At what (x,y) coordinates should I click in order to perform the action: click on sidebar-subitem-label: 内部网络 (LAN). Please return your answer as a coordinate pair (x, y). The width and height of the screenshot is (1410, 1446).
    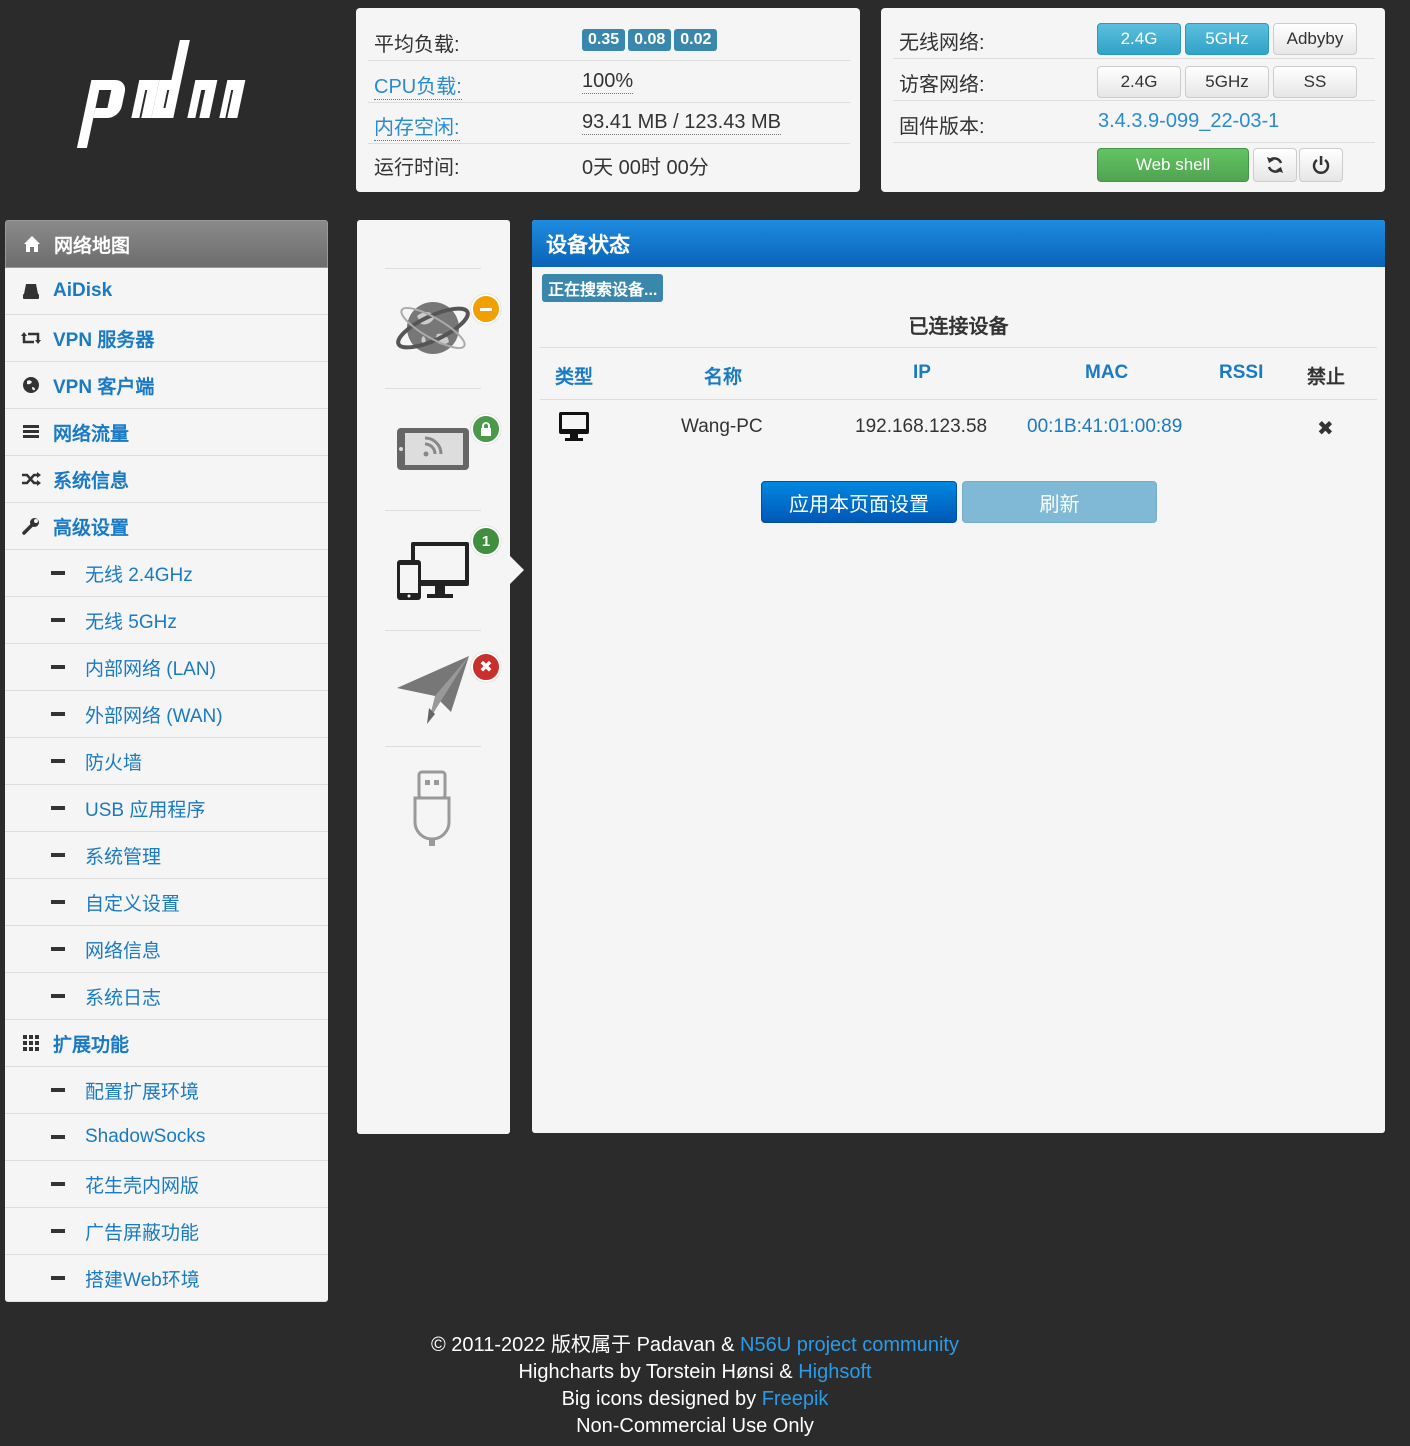
    Looking at the image, I should click on (150, 669).